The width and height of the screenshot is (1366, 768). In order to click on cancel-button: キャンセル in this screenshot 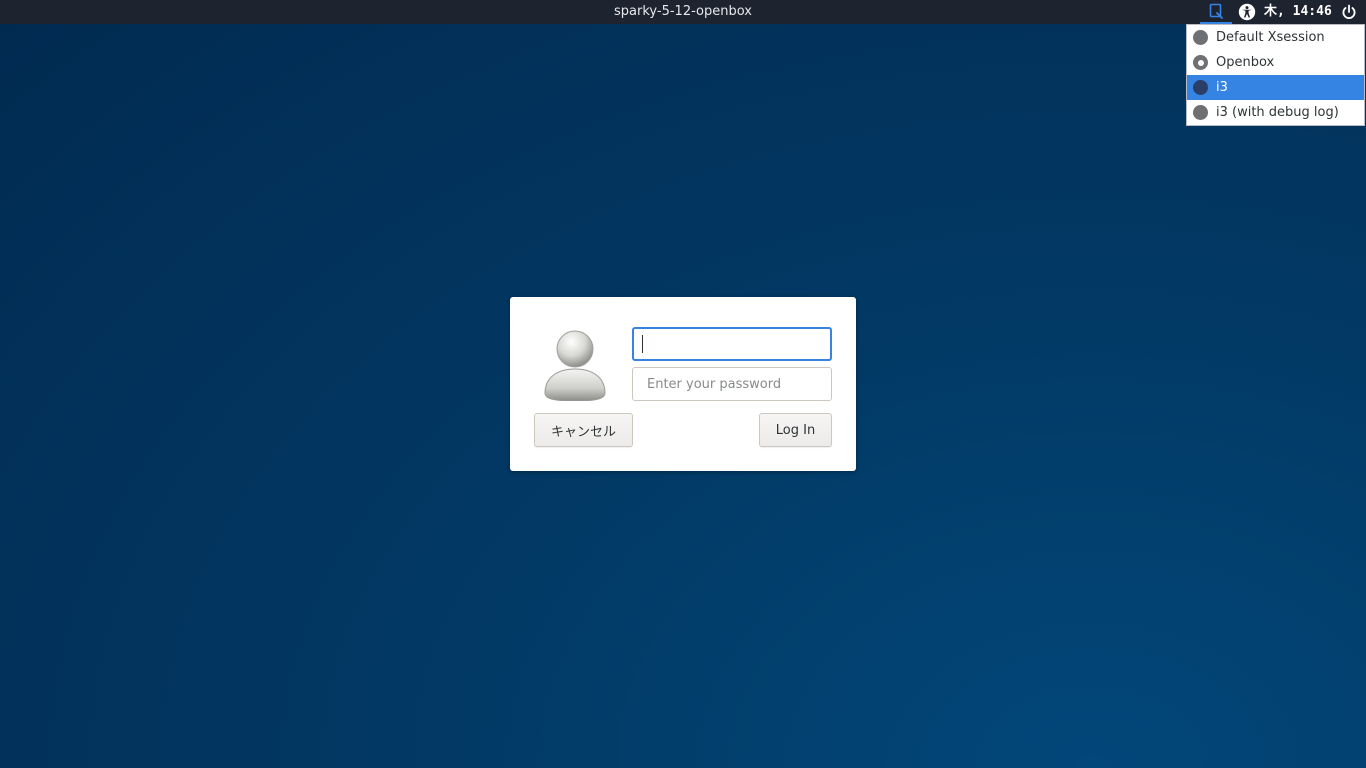, I will do `click(583, 430)`.